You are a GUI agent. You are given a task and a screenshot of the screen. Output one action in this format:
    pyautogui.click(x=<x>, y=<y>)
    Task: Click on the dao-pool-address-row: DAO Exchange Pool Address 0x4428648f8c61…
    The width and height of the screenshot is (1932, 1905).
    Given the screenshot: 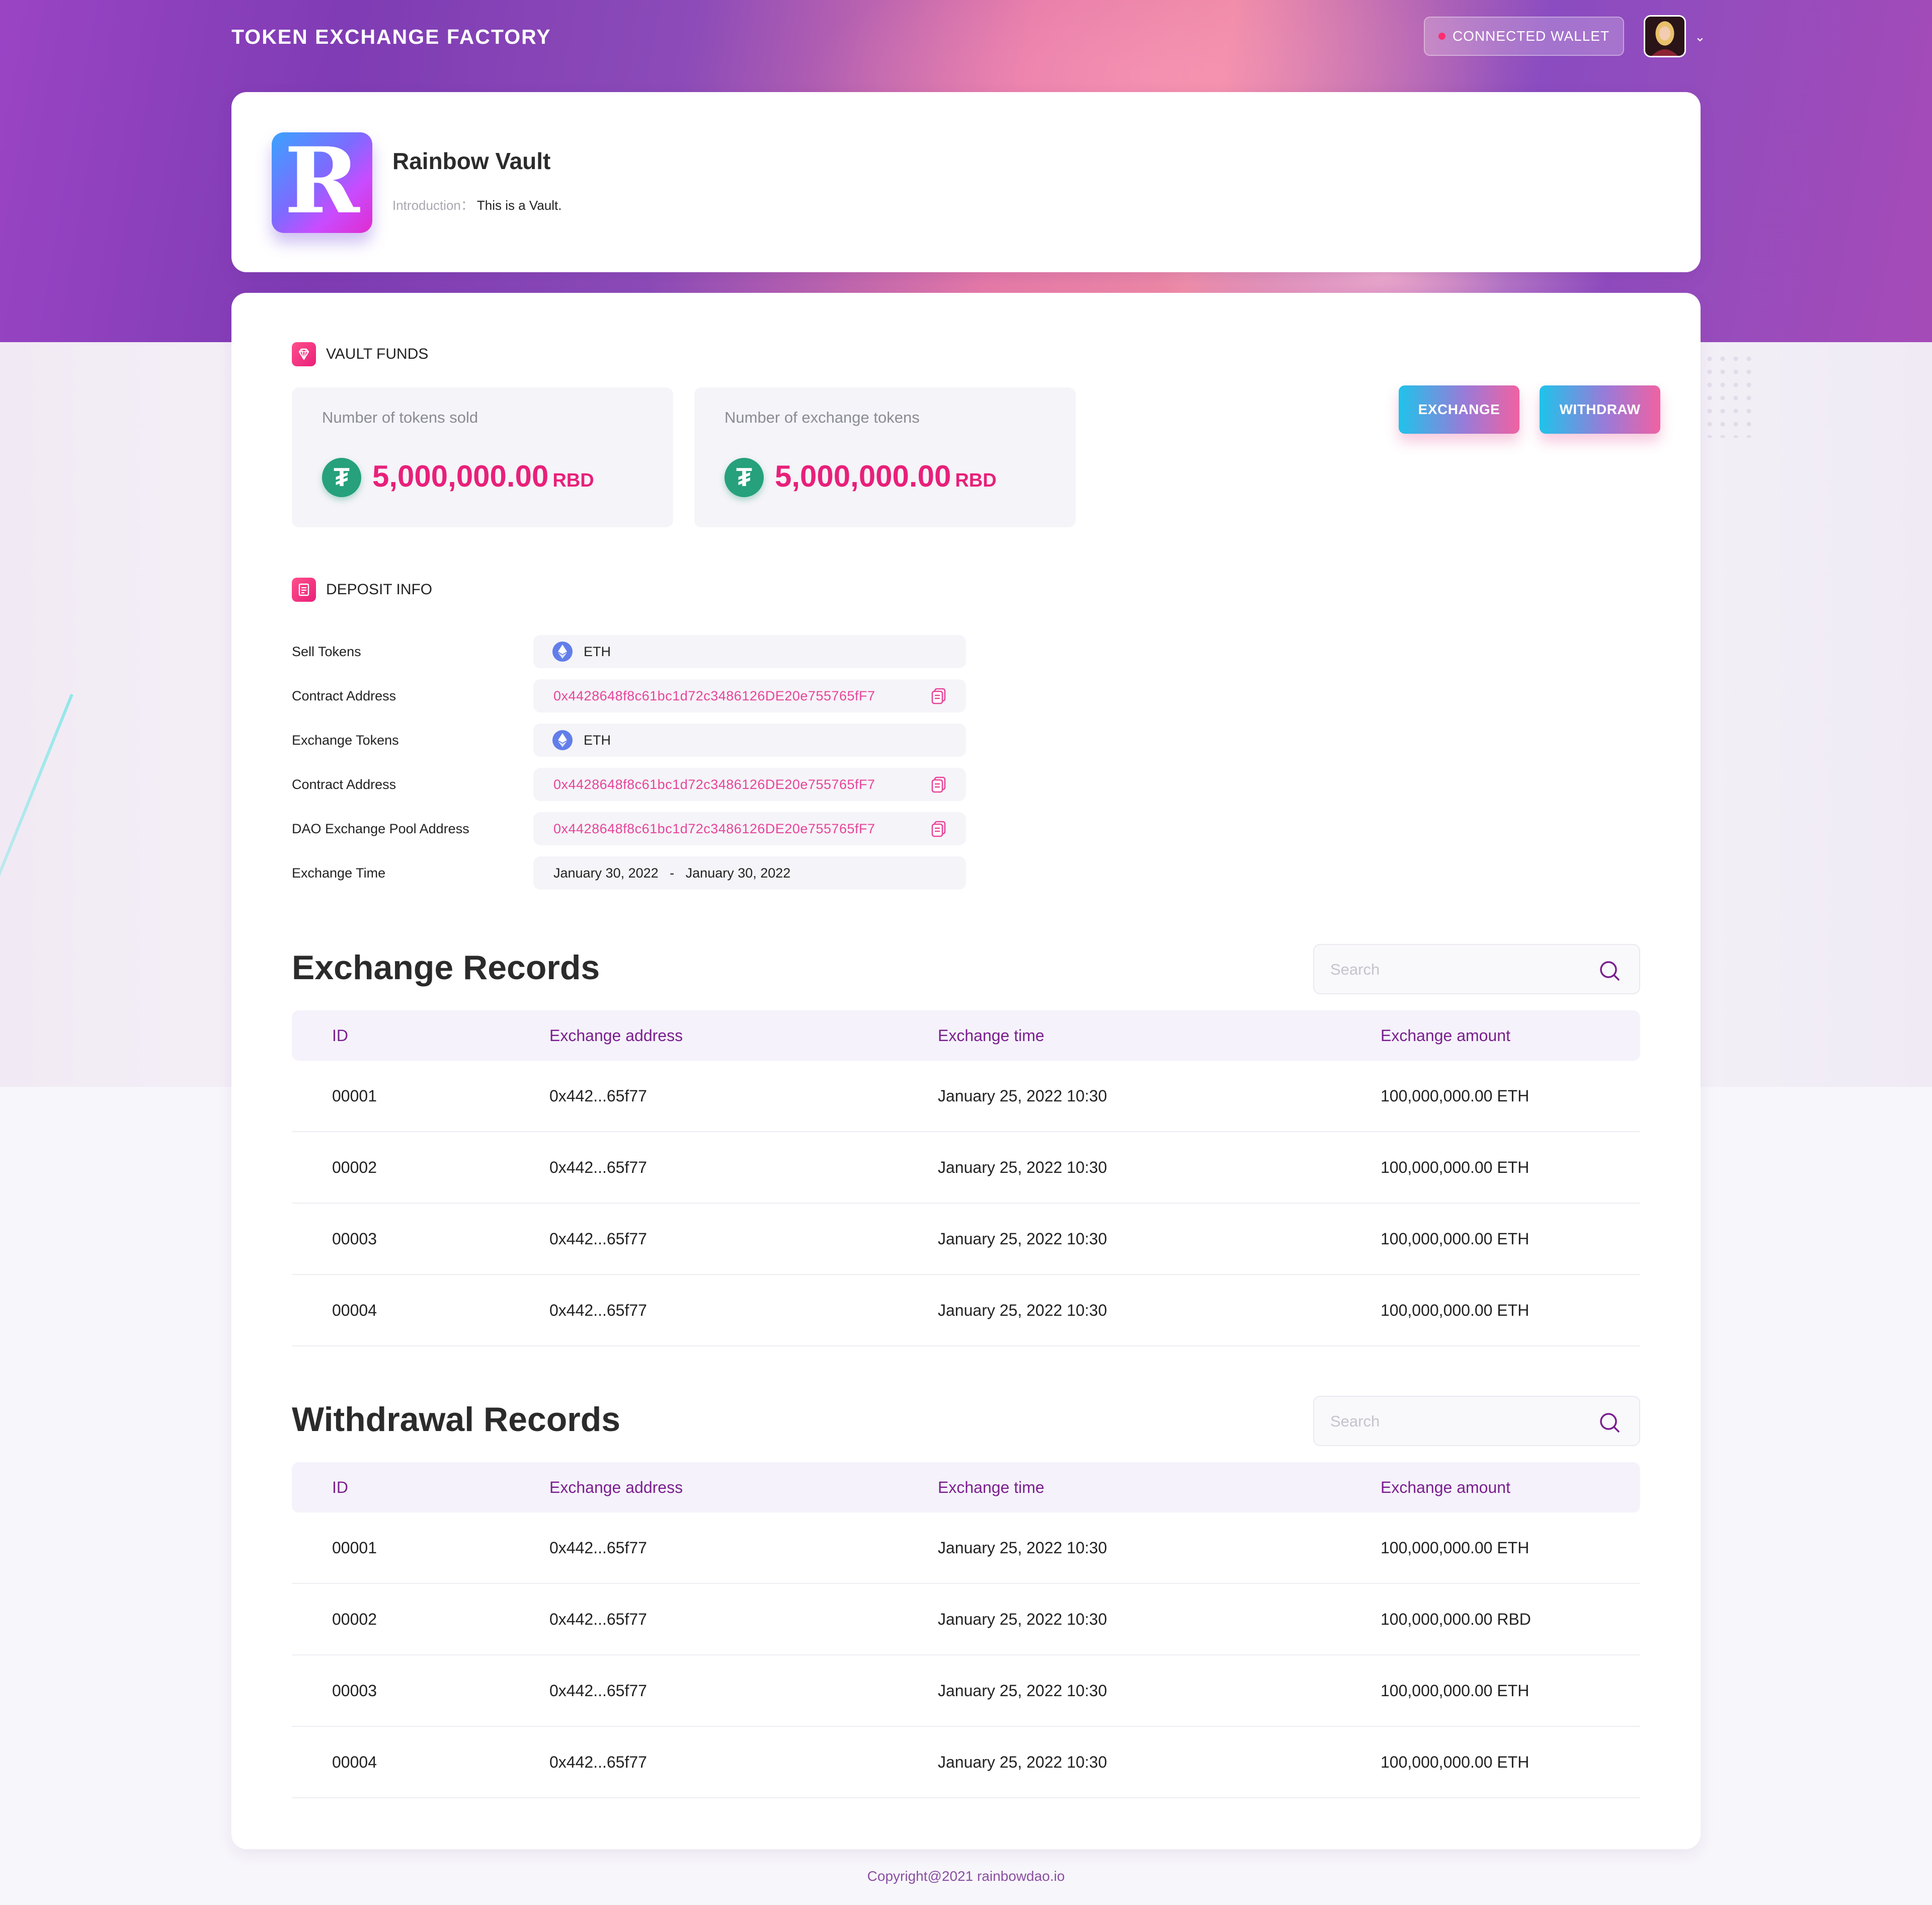 What is the action you would take?
    pyautogui.click(x=644, y=828)
    